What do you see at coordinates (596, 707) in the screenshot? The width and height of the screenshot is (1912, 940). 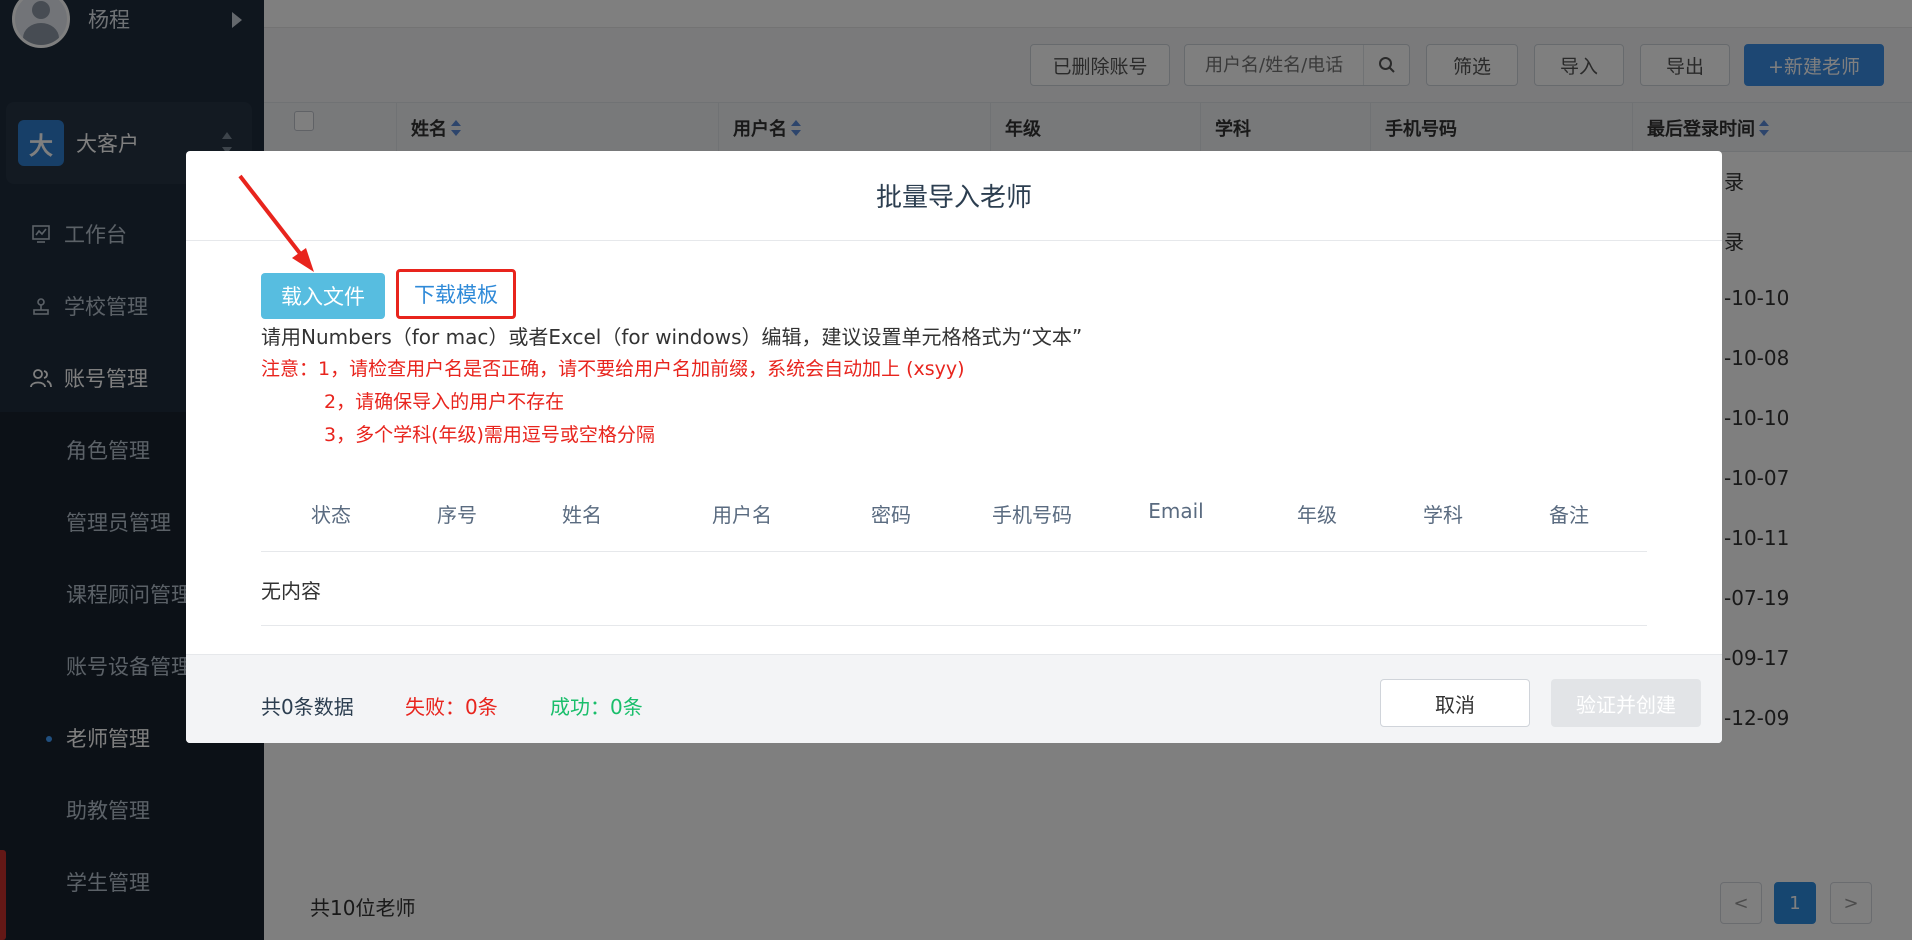 I see `success-count: 成功：0条` at bounding box center [596, 707].